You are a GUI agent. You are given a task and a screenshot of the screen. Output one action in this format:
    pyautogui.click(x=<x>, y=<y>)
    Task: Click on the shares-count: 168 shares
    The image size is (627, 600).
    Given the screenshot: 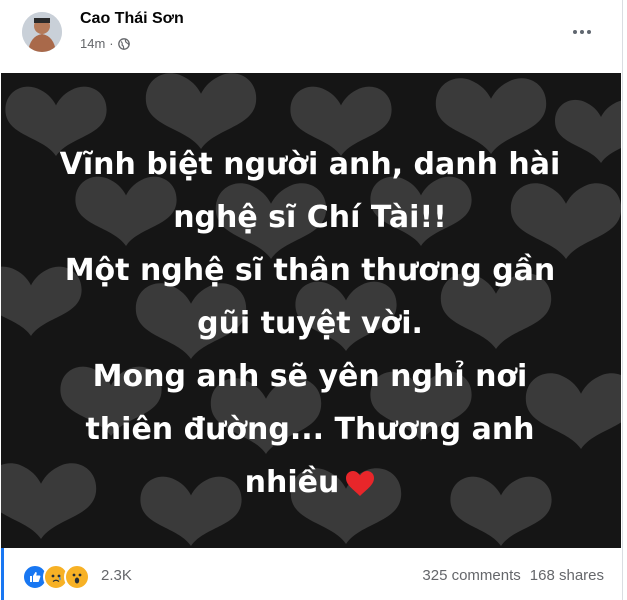 What is the action you would take?
    pyautogui.click(x=567, y=575)
    